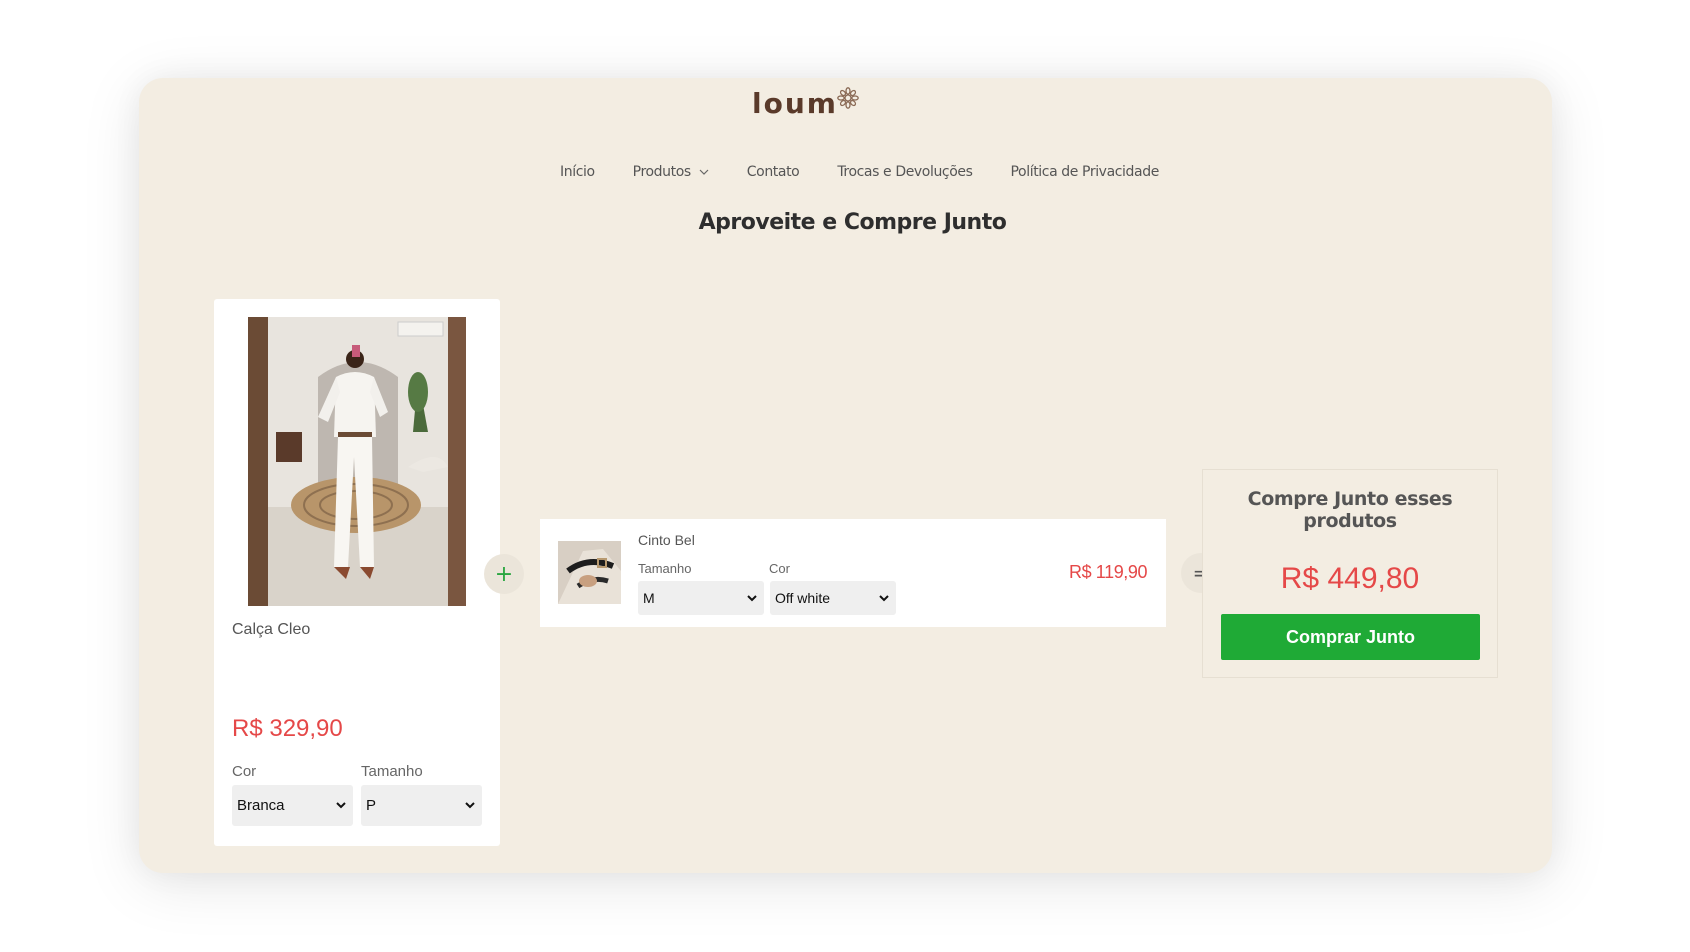 This screenshot has width=1690, height=952. Describe the element at coordinates (779, 568) in the screenshot. I see `bundle-color-label: Cor` at that location.